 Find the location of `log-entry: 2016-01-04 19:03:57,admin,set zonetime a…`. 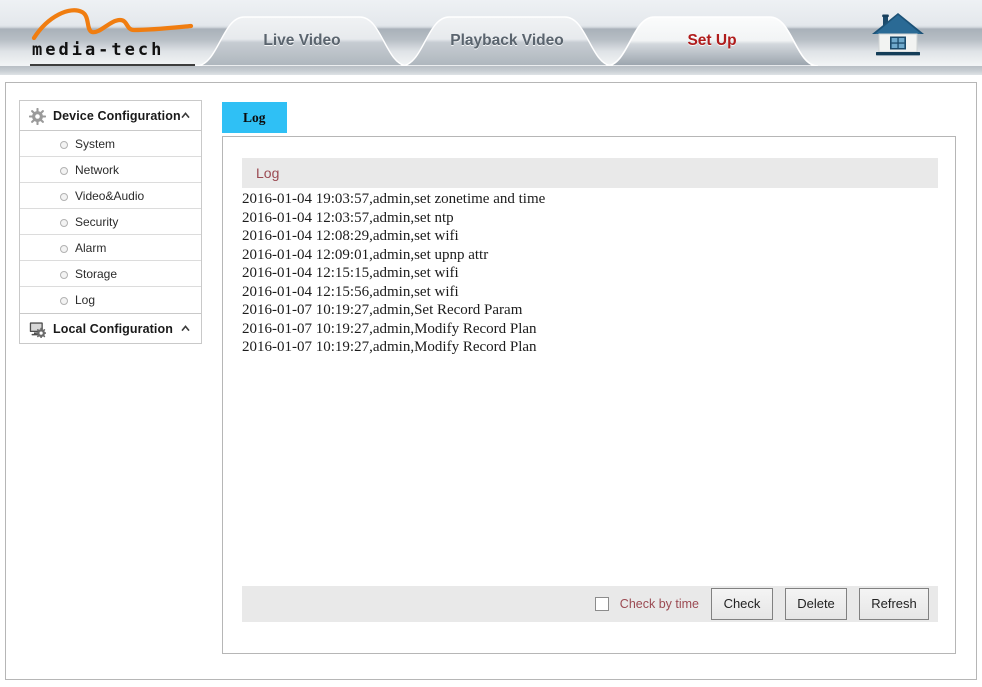

log-entry: 2016-01-04 19:03:57,admin,set zonetime a… is located at coordinates (394, 199).